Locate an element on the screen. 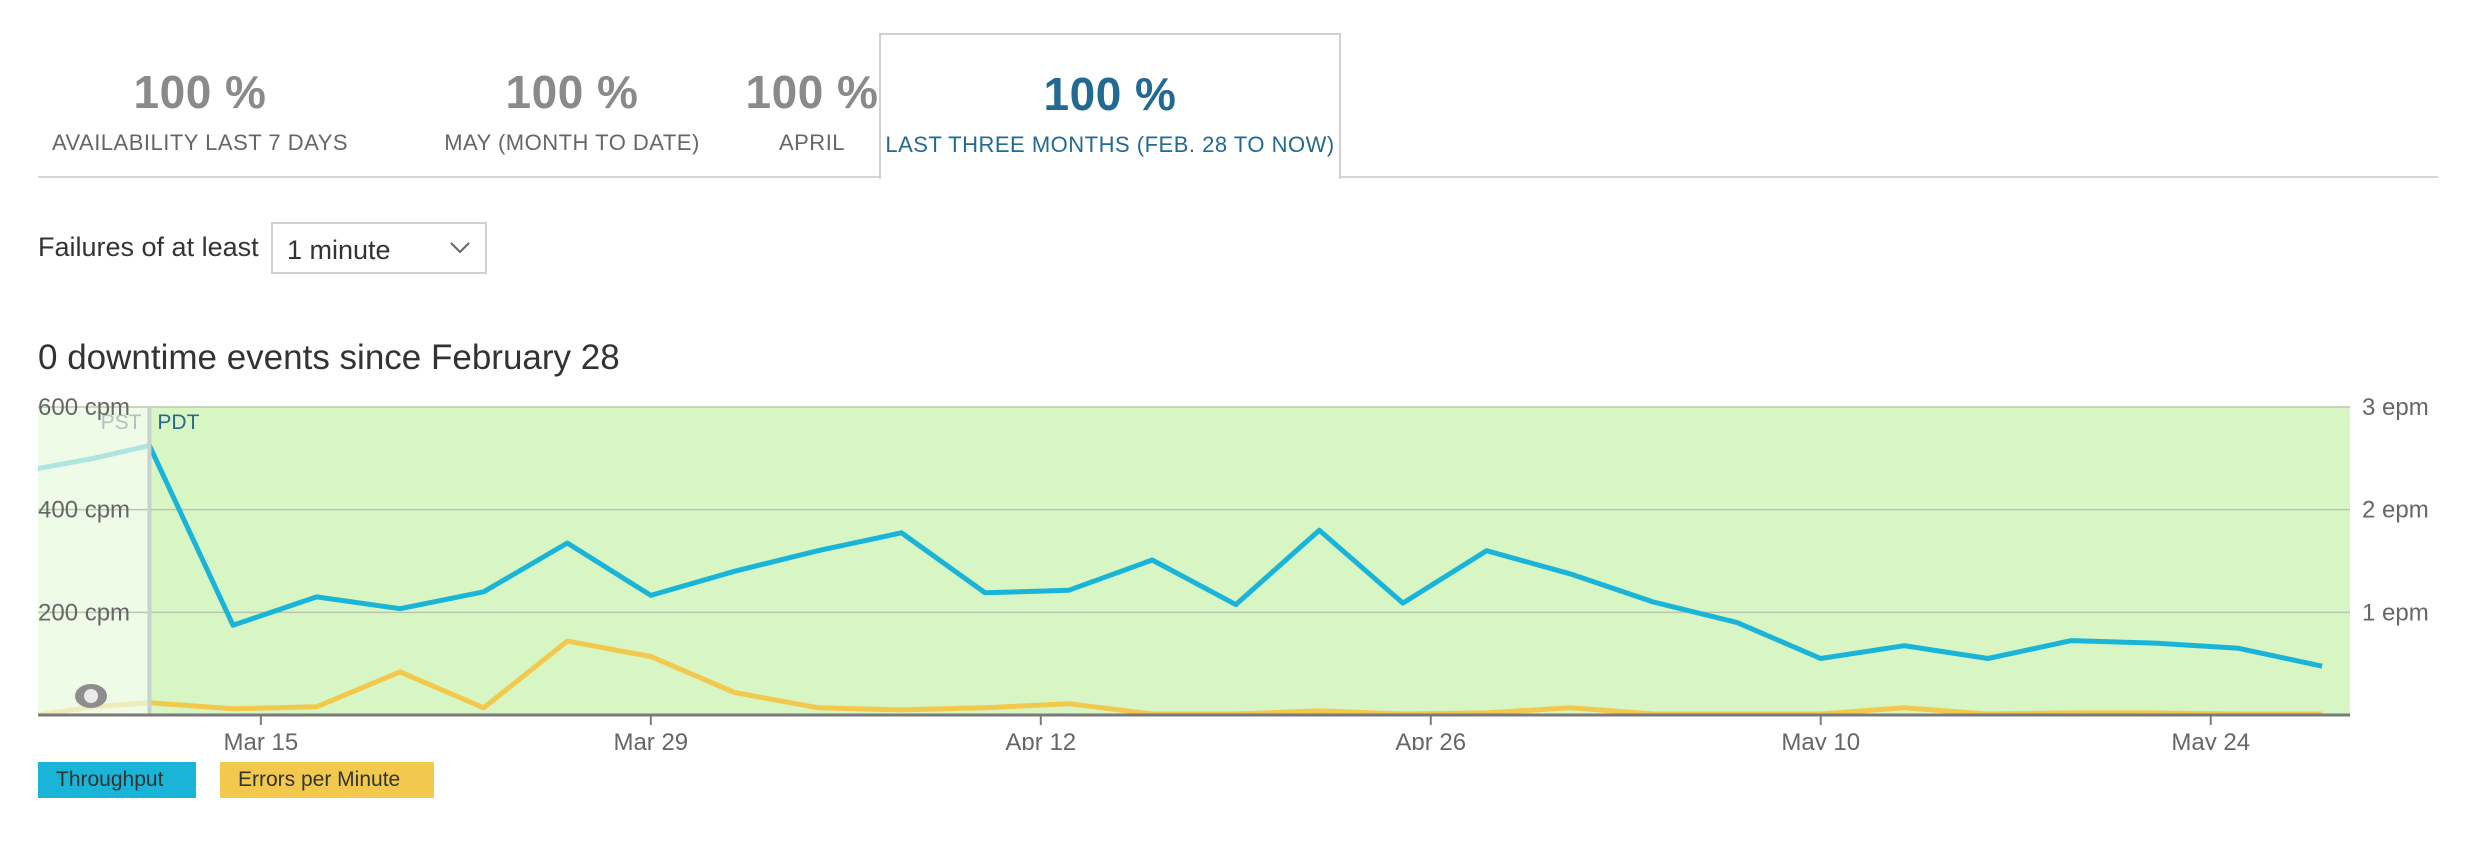  failures-filter-label: Failures of at least is located at coordinates (148, 247).